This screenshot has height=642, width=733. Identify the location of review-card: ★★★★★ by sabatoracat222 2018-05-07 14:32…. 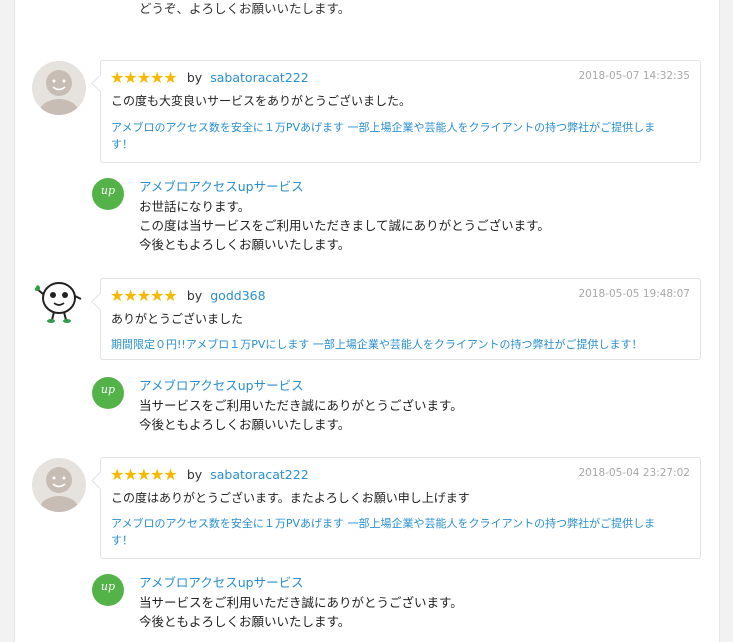
(400, 111).